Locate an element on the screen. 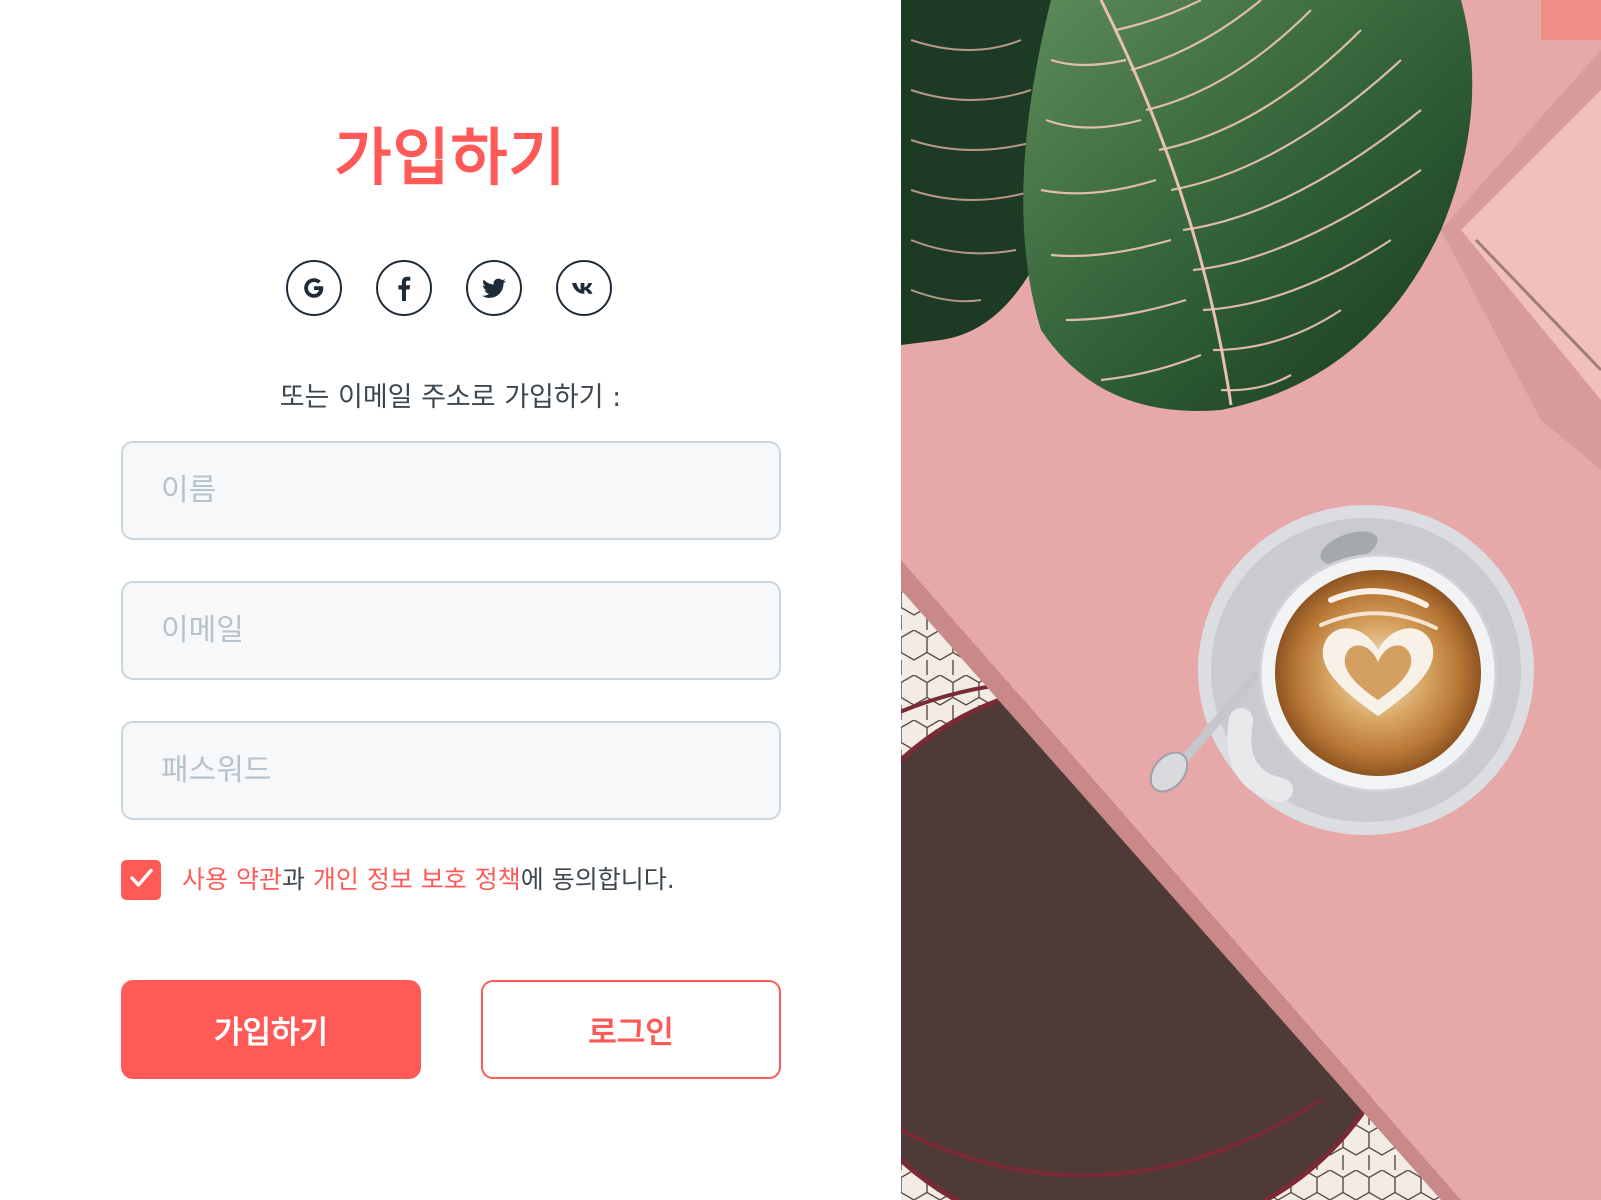 The width and height of the screenshot is (1601, 1200). twitter-signup-button is located at coordinates (494, 288).